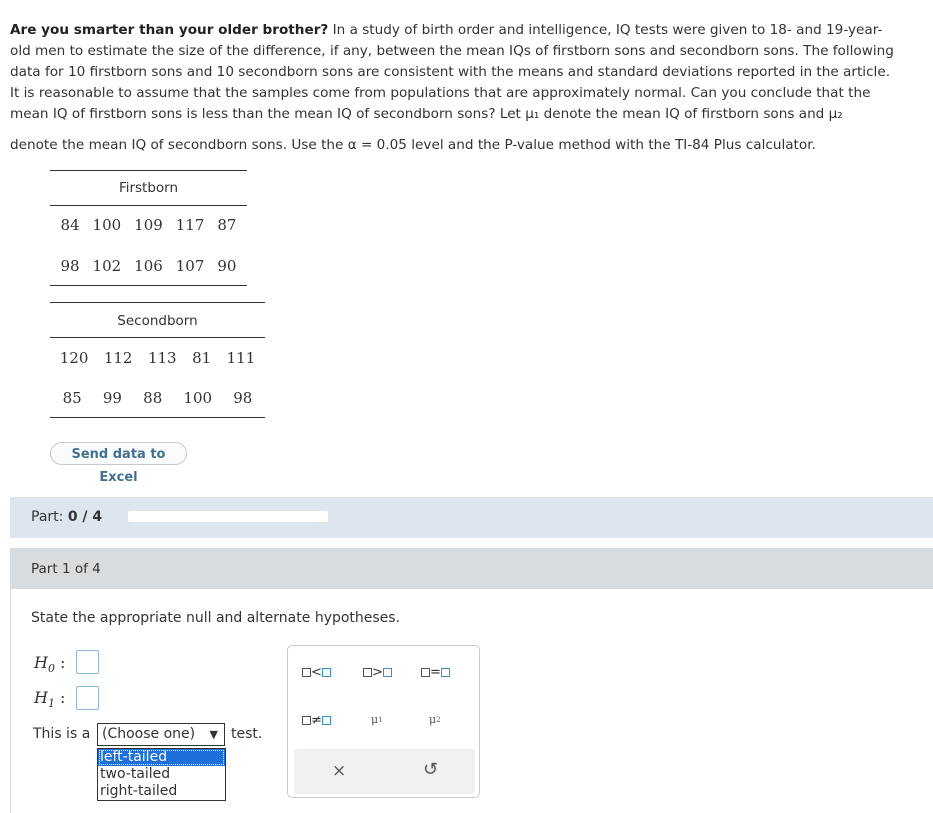  I want to click on undo-icon: ↺, so click(430, 769).